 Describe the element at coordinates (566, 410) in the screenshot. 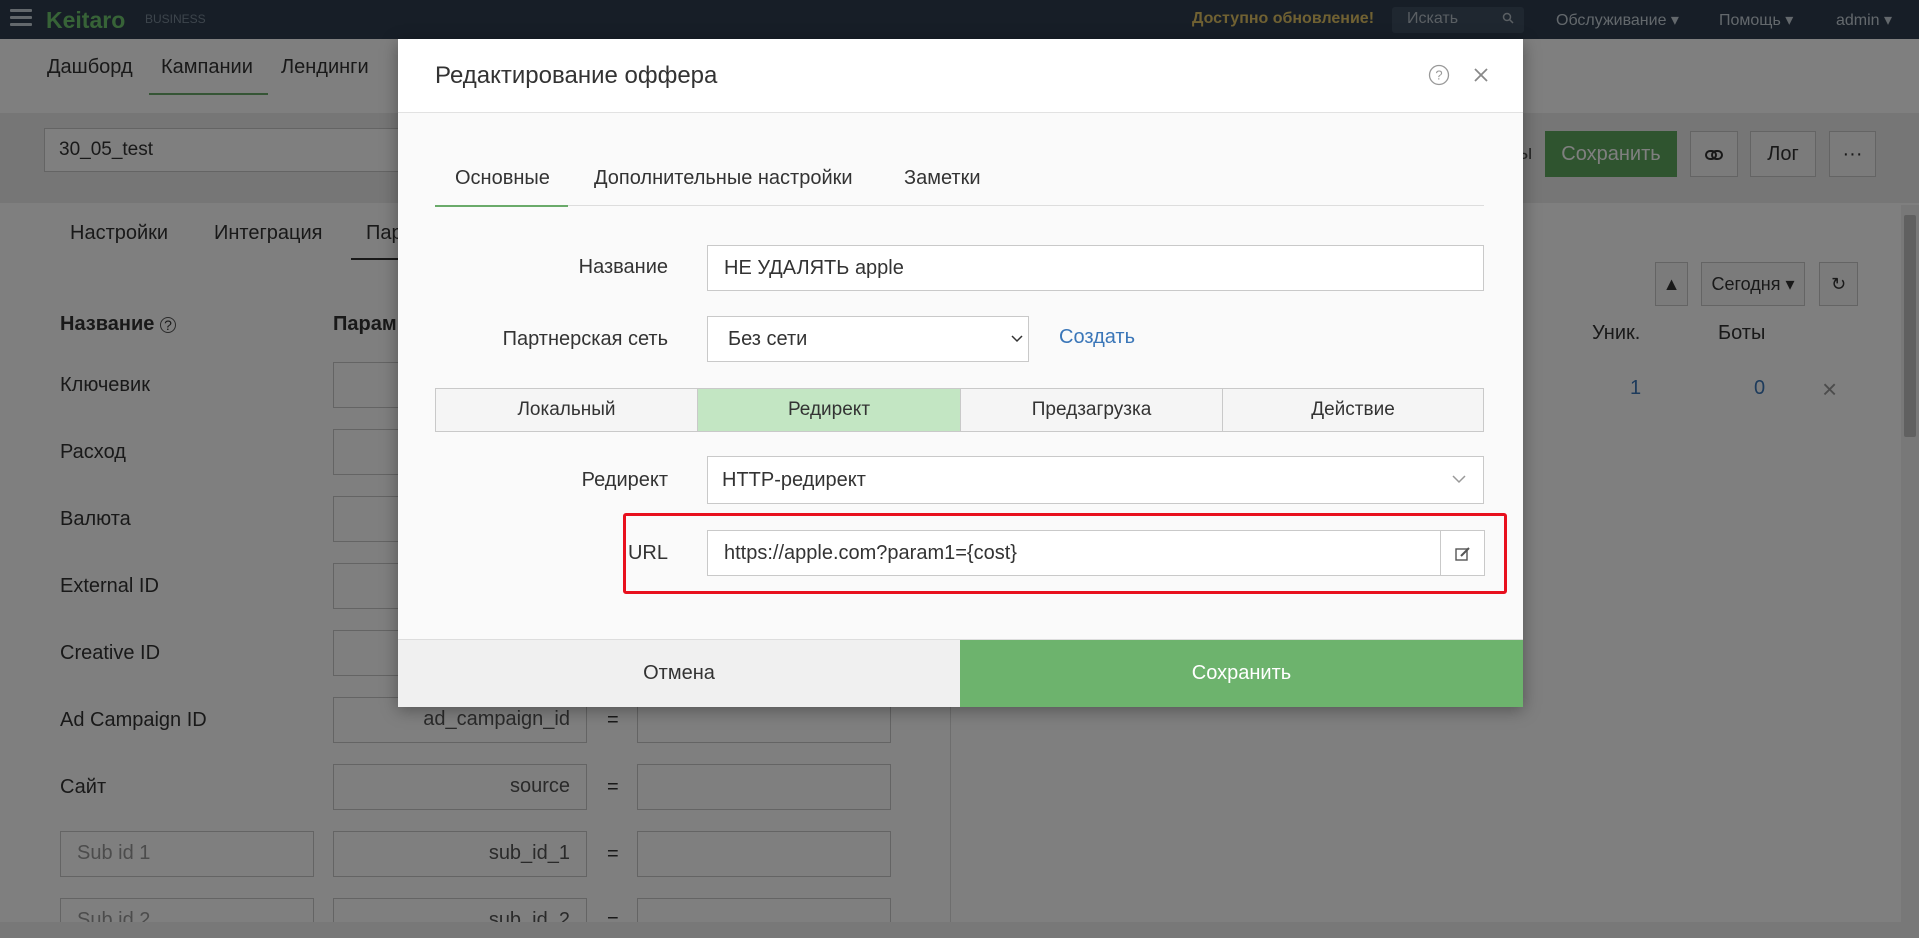

I see `type-local-button: Локальный` at that location.